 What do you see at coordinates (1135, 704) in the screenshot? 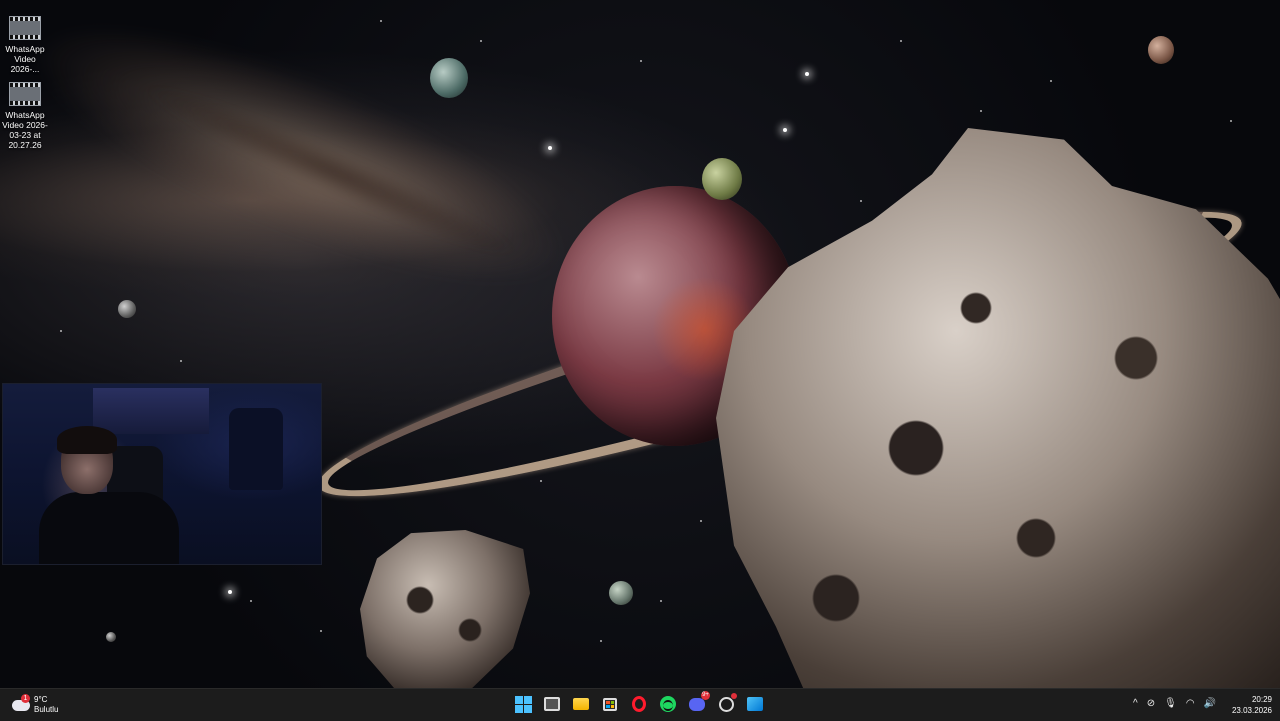
I see `show-hidden-icons-chevron: ^` at bounding box center [1135, 704].